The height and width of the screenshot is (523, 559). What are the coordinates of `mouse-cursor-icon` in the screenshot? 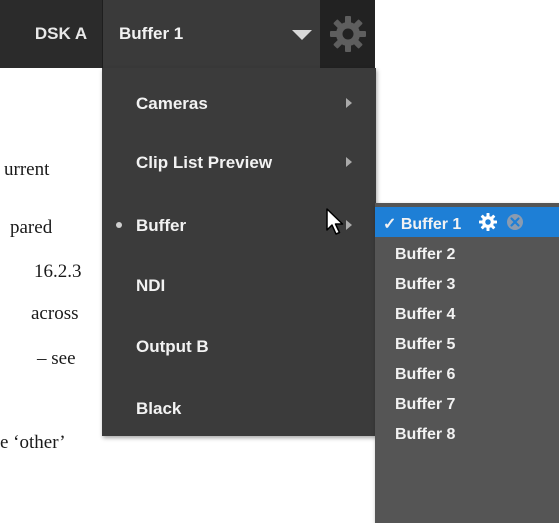 It's located at (335, 221).